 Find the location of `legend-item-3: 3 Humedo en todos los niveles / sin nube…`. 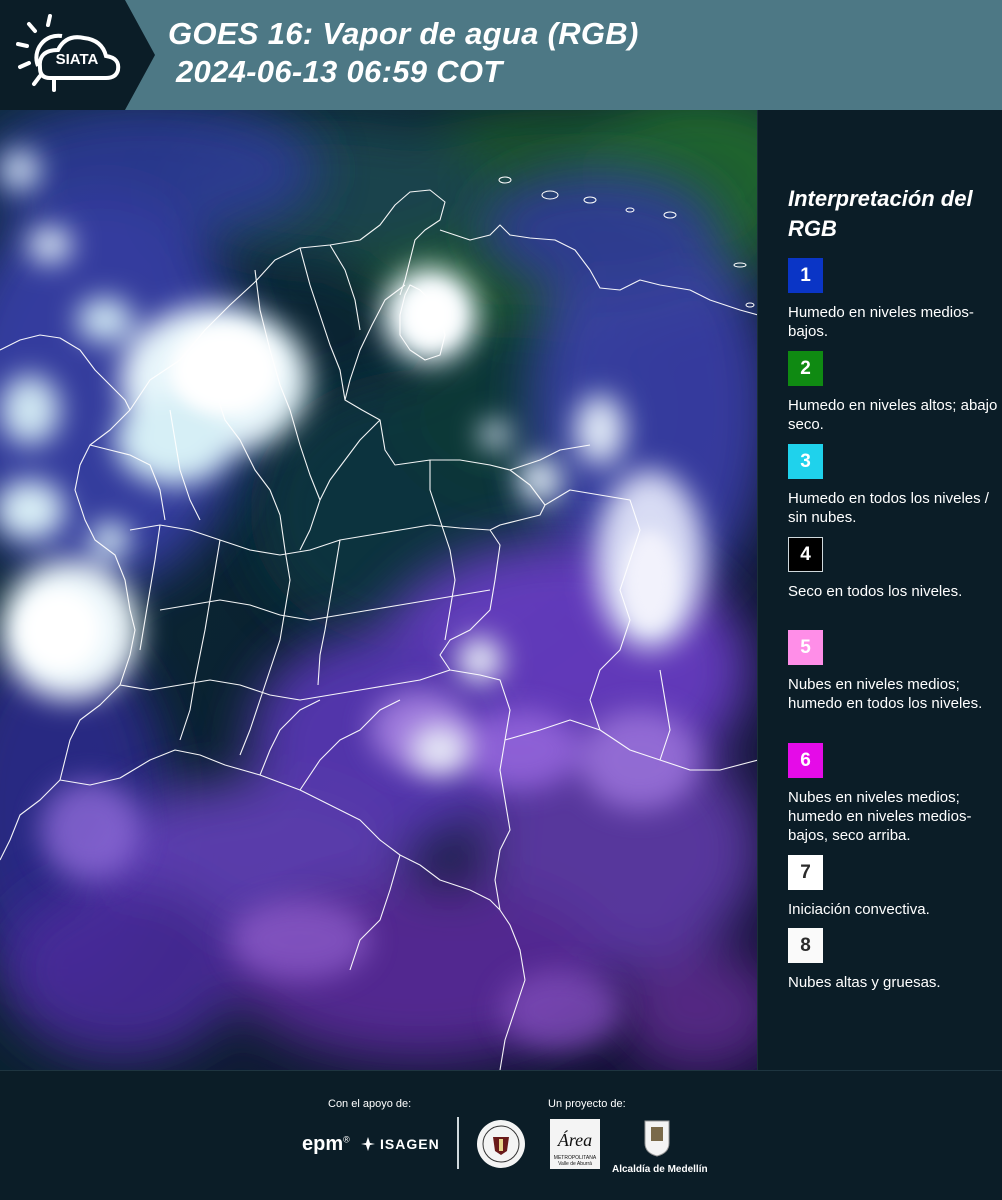

legend-item-3: 3 Humedo en todos los niveles / sin nube… is located at coordinates (893, 485).